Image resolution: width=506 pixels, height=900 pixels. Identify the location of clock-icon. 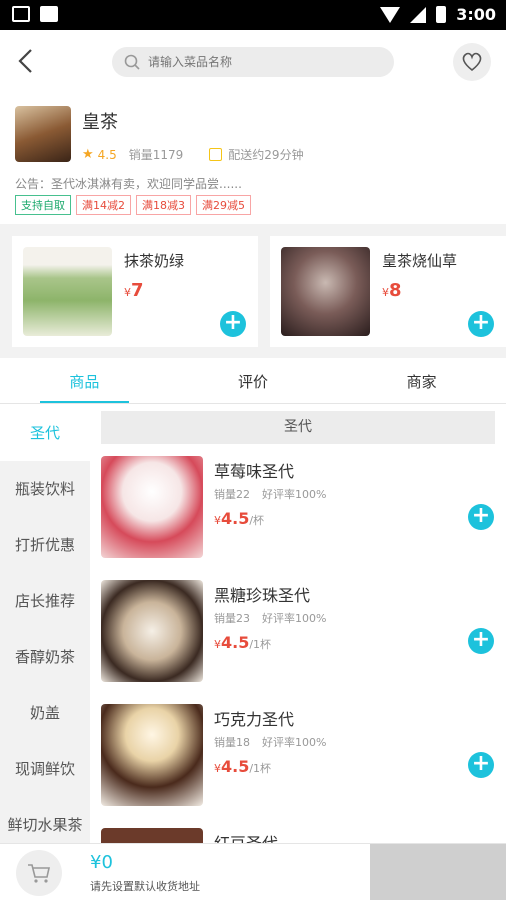
(216, 154).